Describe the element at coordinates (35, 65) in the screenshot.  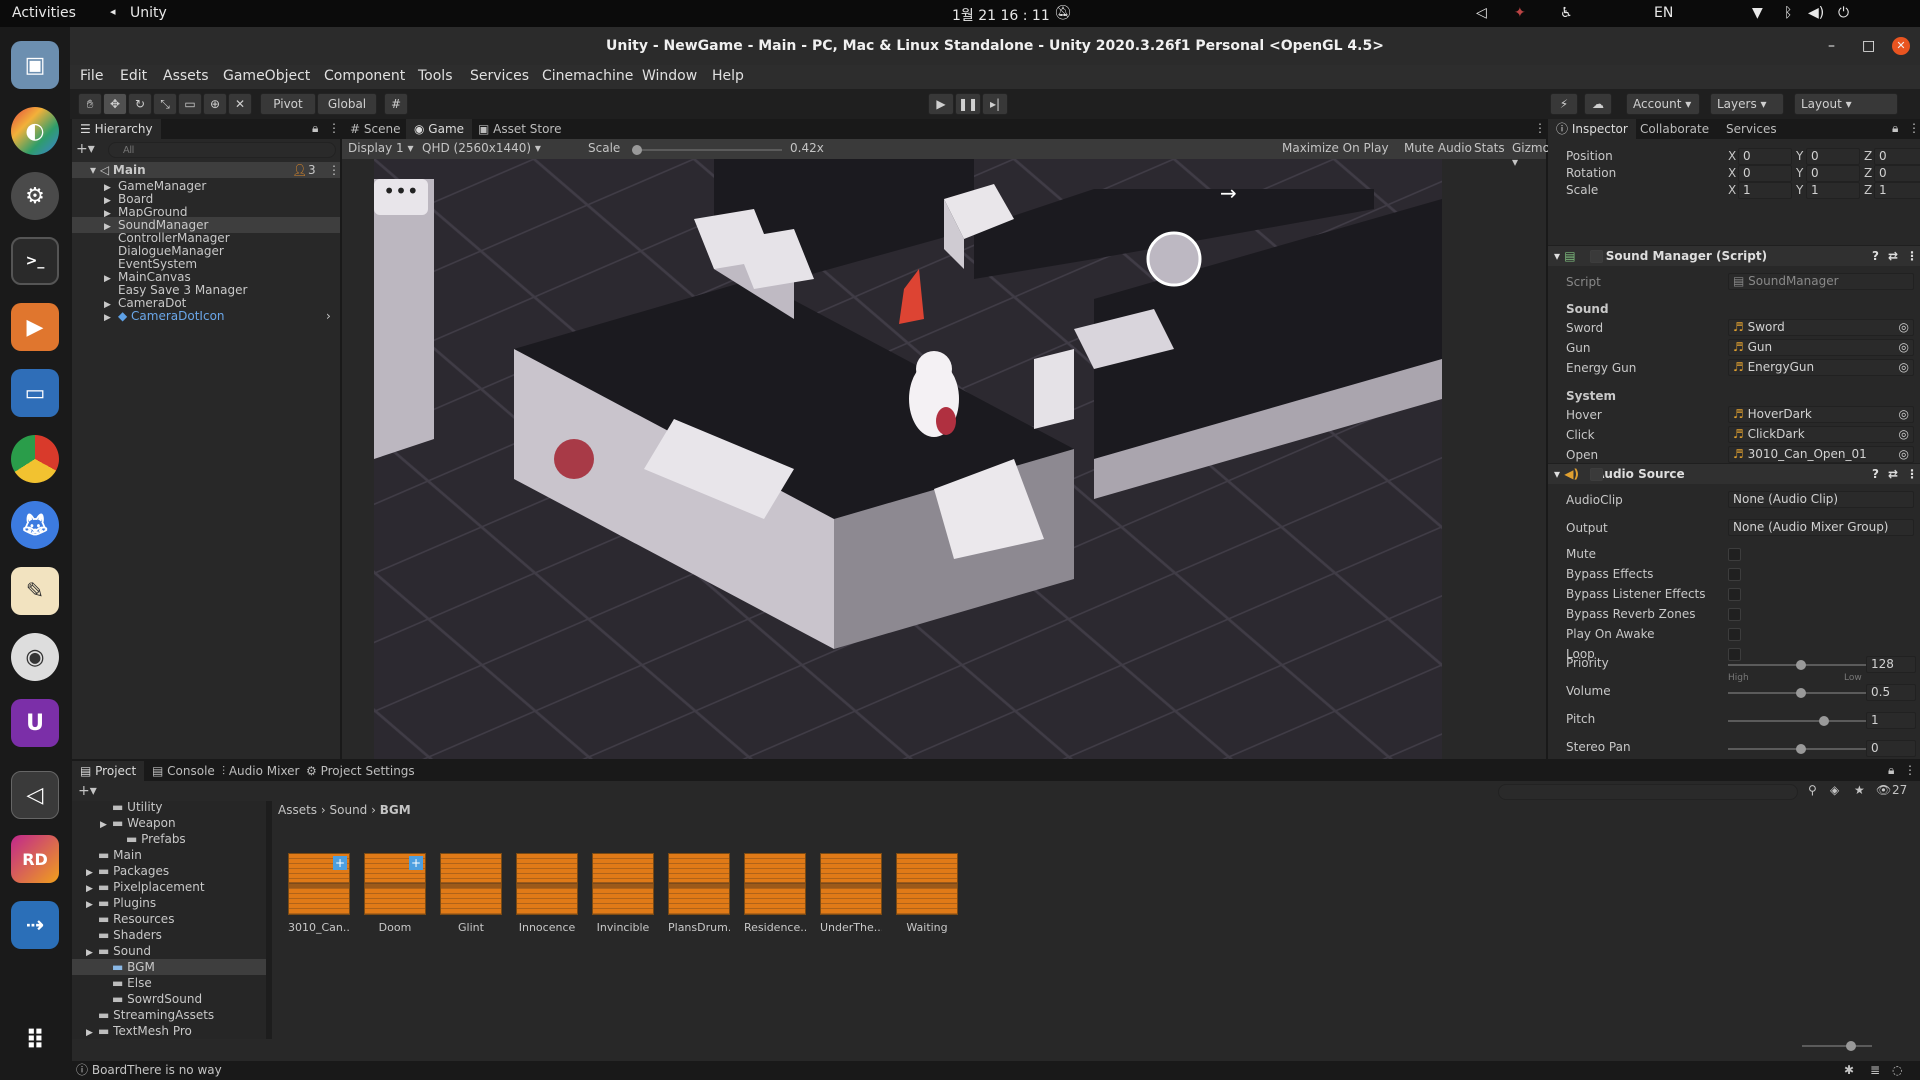
I see `dock-screenshot-icon: ▣` at that location.